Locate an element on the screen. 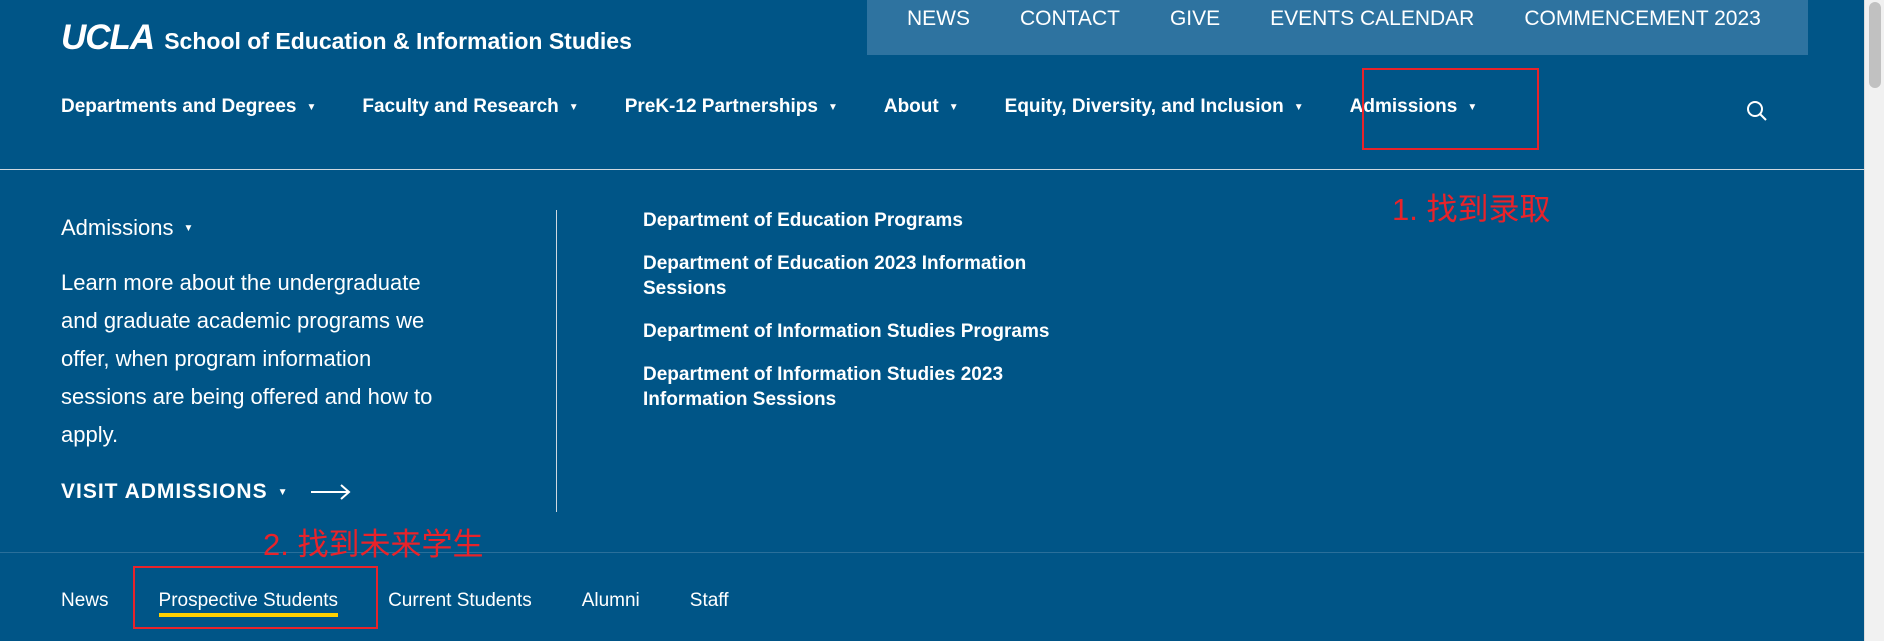 This screenshot has width=1884, height=641. annotation-step1-text: 1. 找到录取 is located at coordinates (1471, 209).